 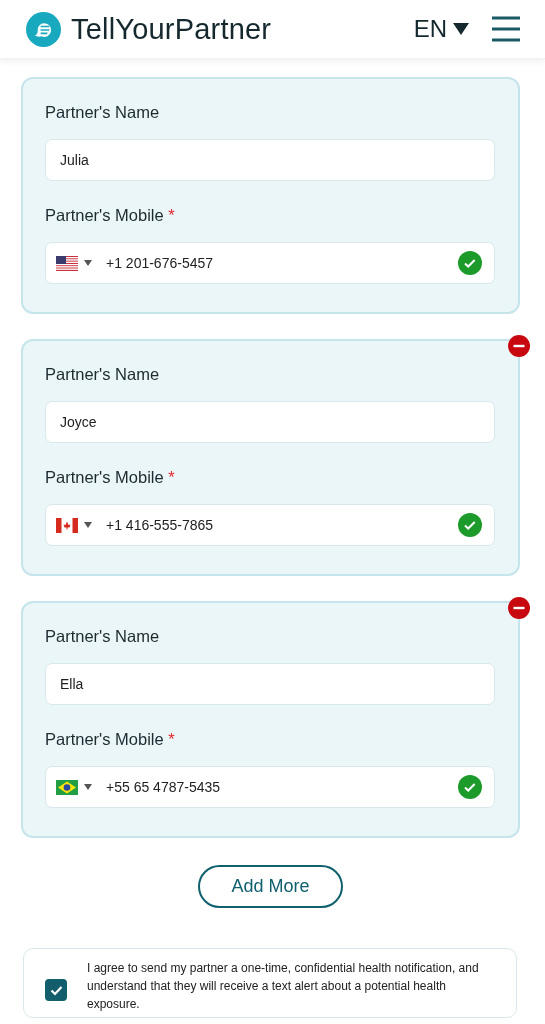 What do you see at coordinates (506, 29) in the screenshot?
I see `menu-icon` at bounding box center [506, 29].